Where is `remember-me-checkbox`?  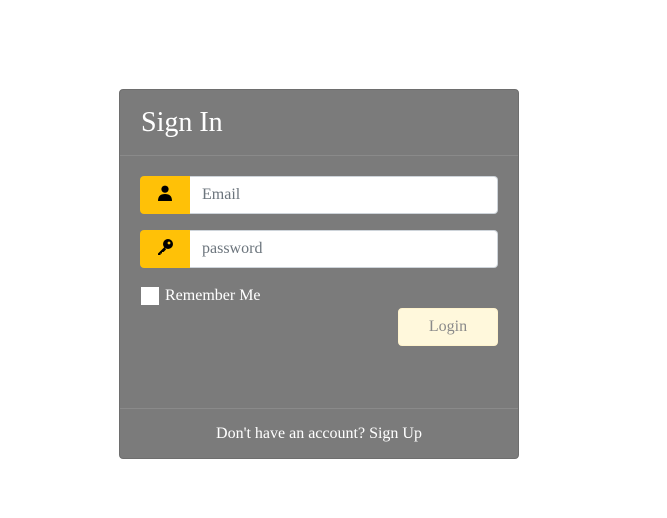 remember-me-checkbox is located at coordinates (150, 296).